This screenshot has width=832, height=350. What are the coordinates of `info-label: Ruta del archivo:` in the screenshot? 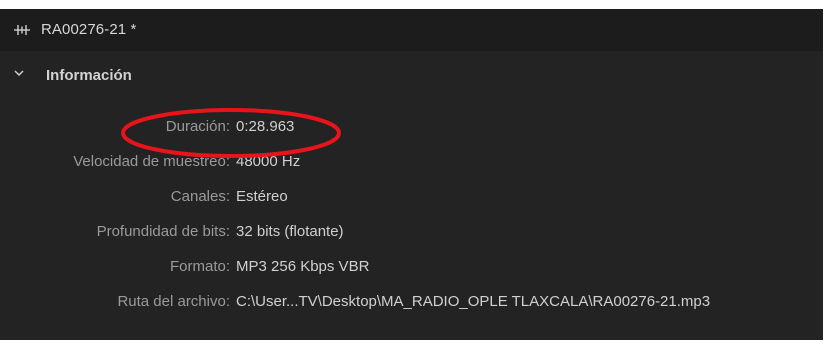 It's located at (173, 301).